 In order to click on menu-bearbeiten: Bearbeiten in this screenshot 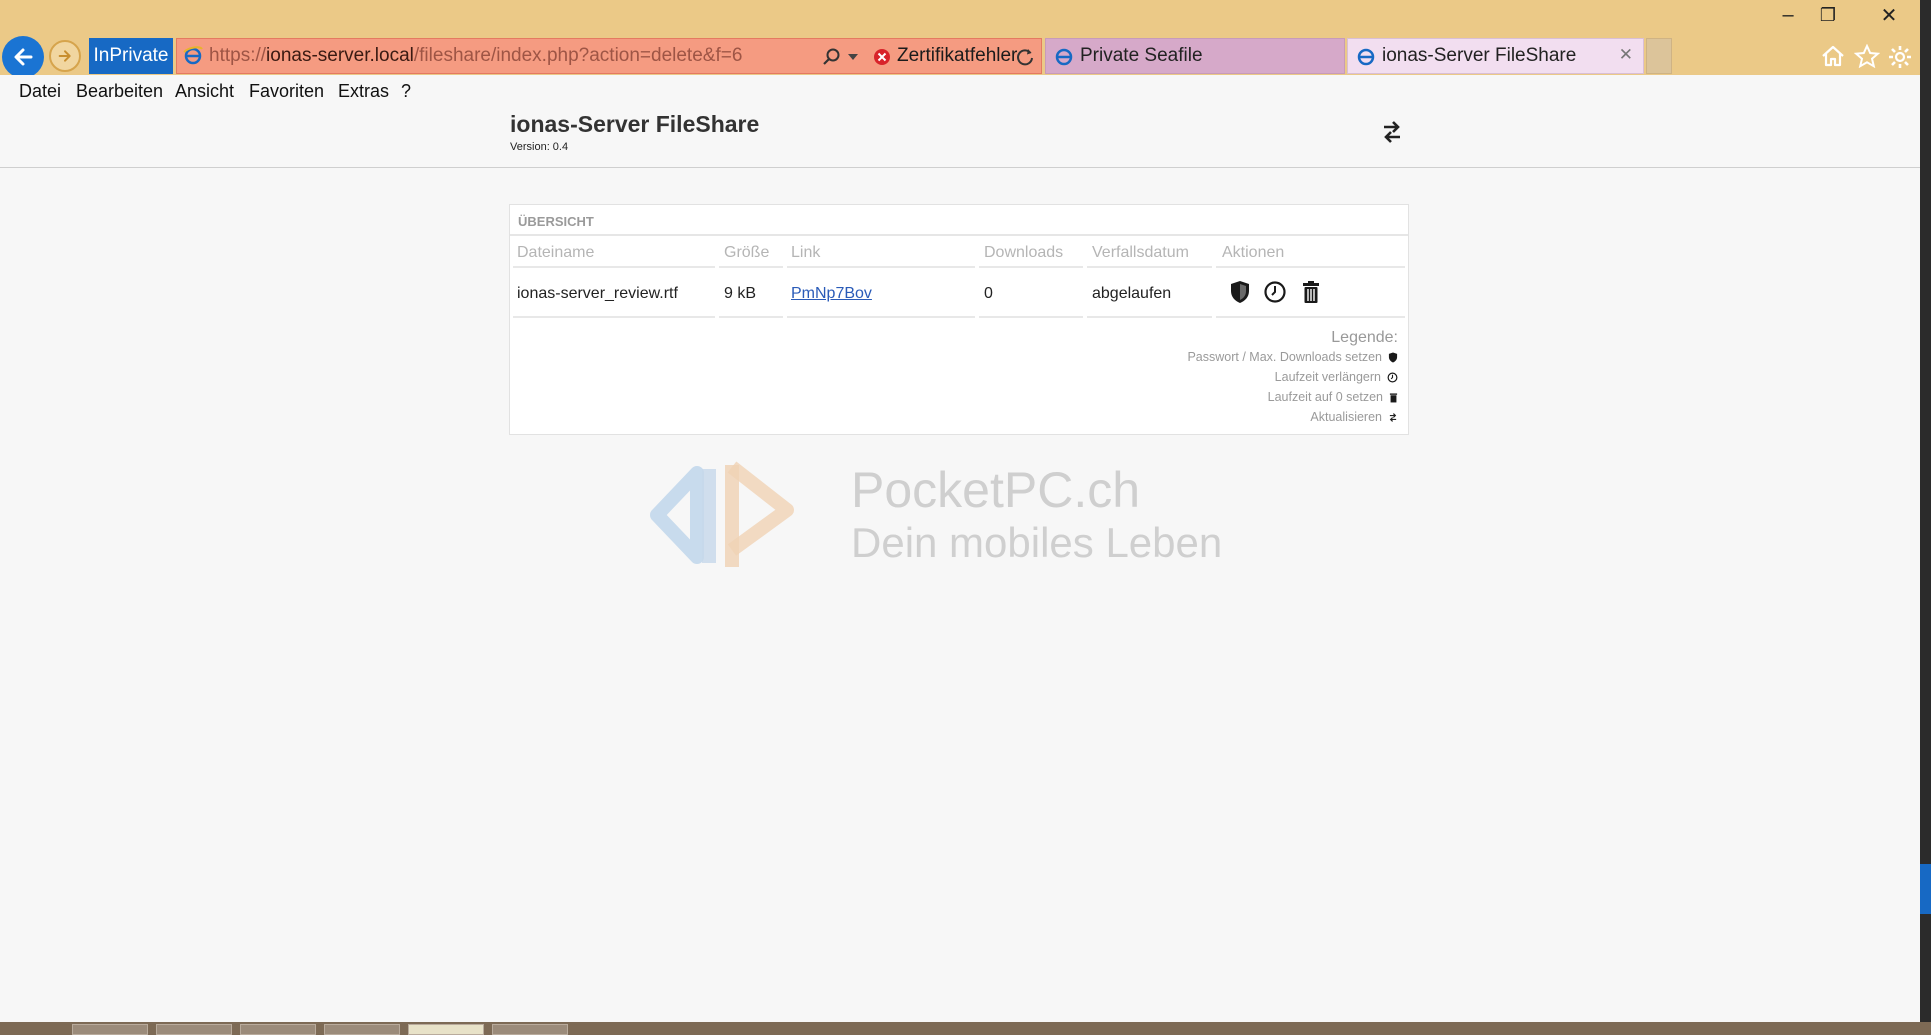, I will do `click(119, 91)`.